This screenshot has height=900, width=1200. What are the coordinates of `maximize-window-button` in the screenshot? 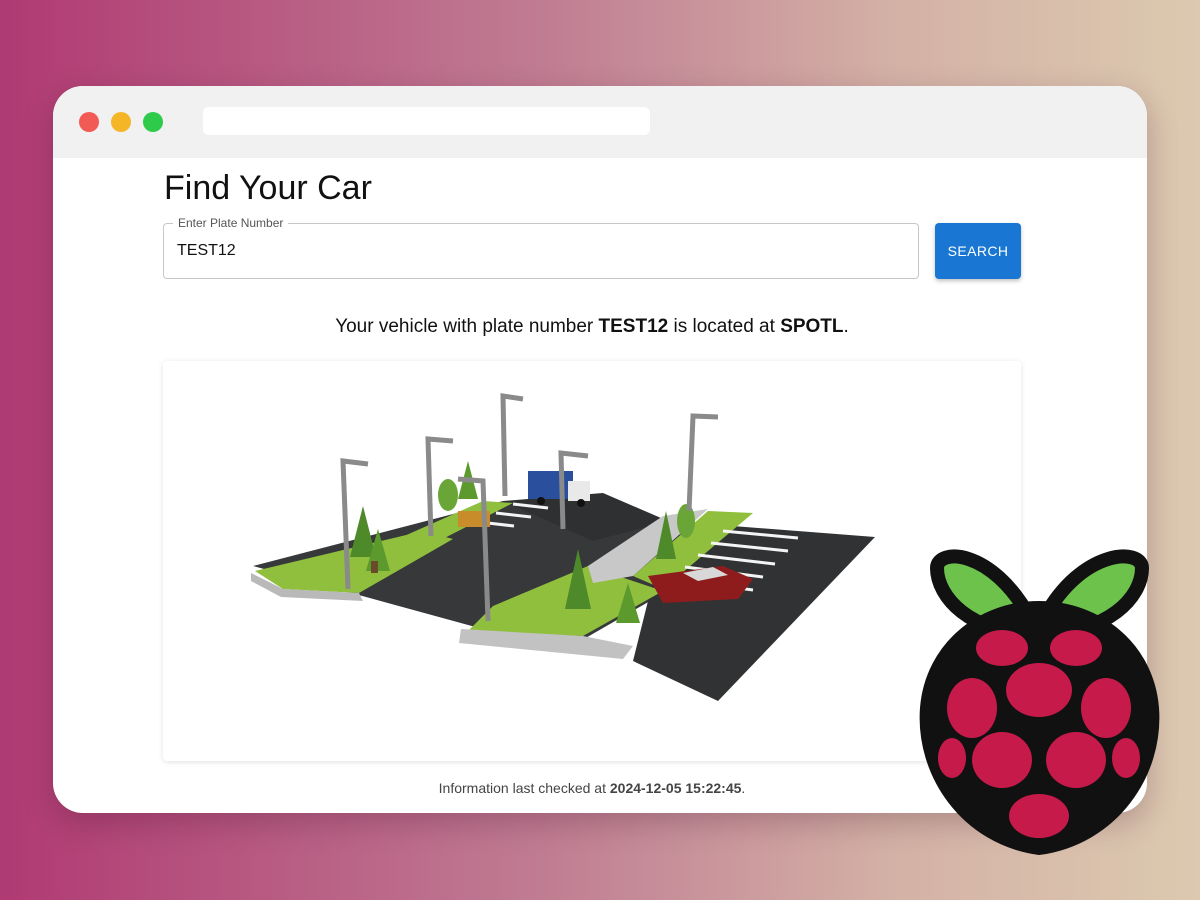 It's located at (153, 122).